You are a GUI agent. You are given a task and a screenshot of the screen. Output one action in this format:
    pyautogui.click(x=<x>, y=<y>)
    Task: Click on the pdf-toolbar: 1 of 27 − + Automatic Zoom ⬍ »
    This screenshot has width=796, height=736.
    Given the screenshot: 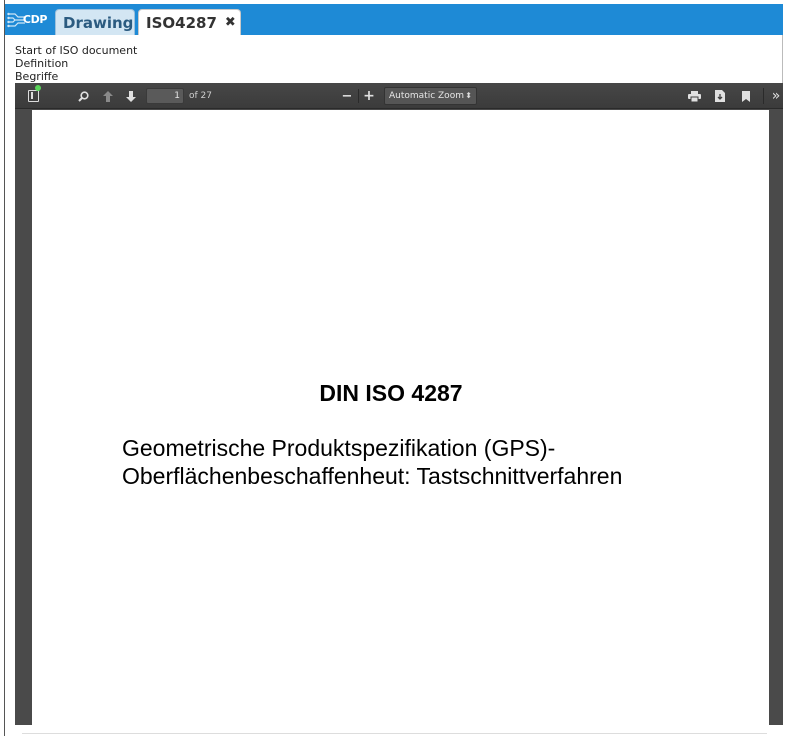 What is the action you would take?
    pyautogui.click(x=399, y=96)
    